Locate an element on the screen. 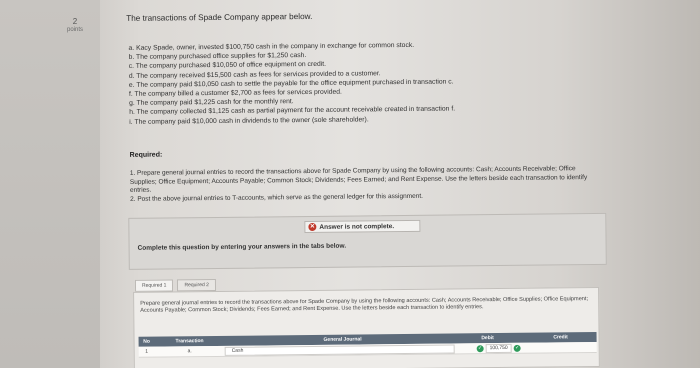  required-heading: Required: is located at coordinates (146, 155).